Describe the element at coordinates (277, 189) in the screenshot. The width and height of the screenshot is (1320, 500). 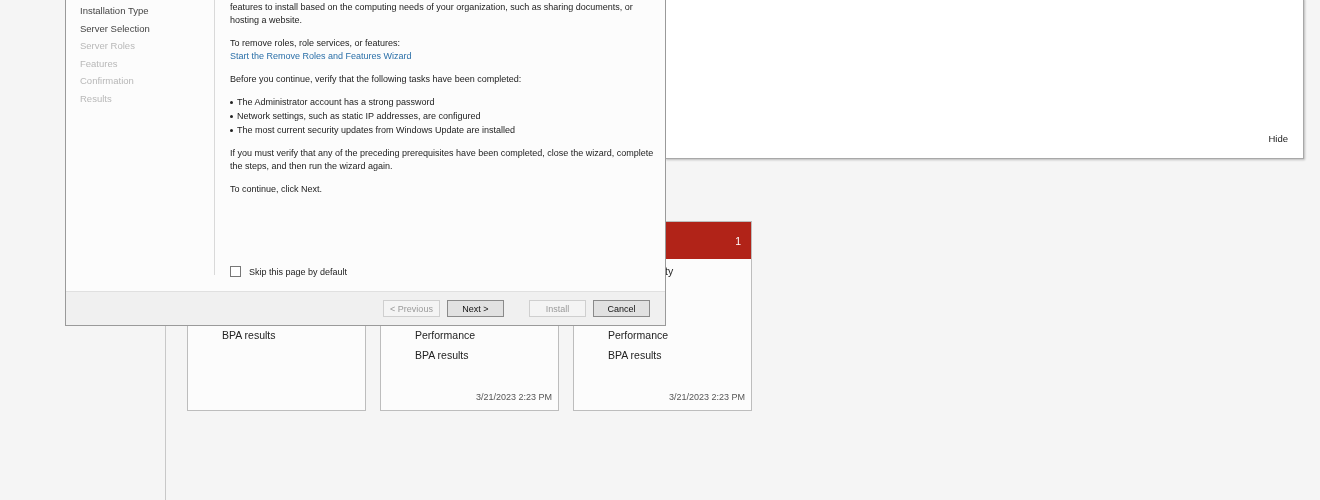
I see `continue-text: To continue, click Next.` at that location.